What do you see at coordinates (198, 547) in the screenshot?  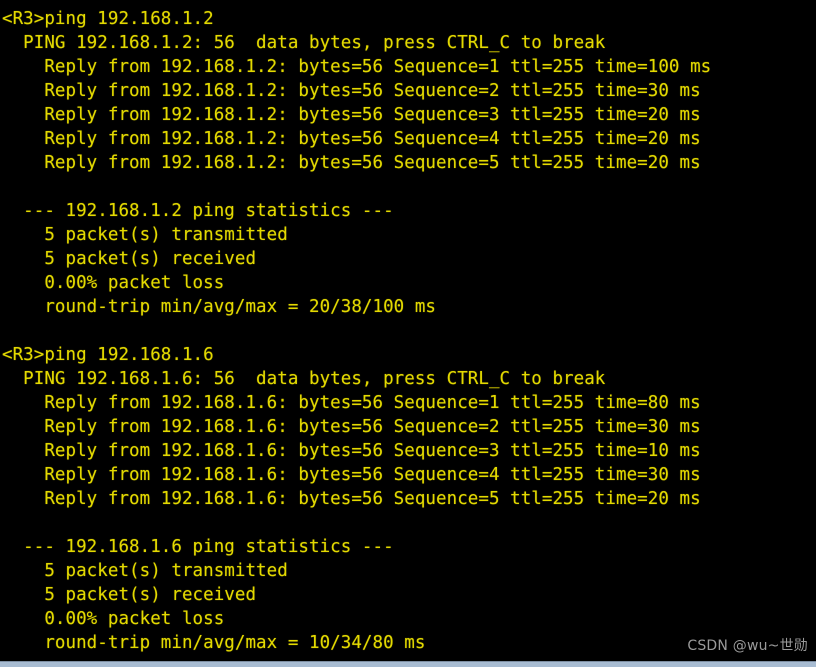 I see `console-line: --- 192.168.1.6 ping statistics ---` at bounding box center [198, 547].